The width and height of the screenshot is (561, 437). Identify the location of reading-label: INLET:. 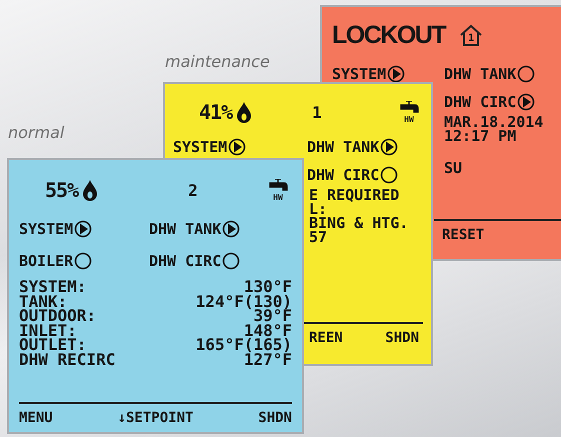
(48, 331).